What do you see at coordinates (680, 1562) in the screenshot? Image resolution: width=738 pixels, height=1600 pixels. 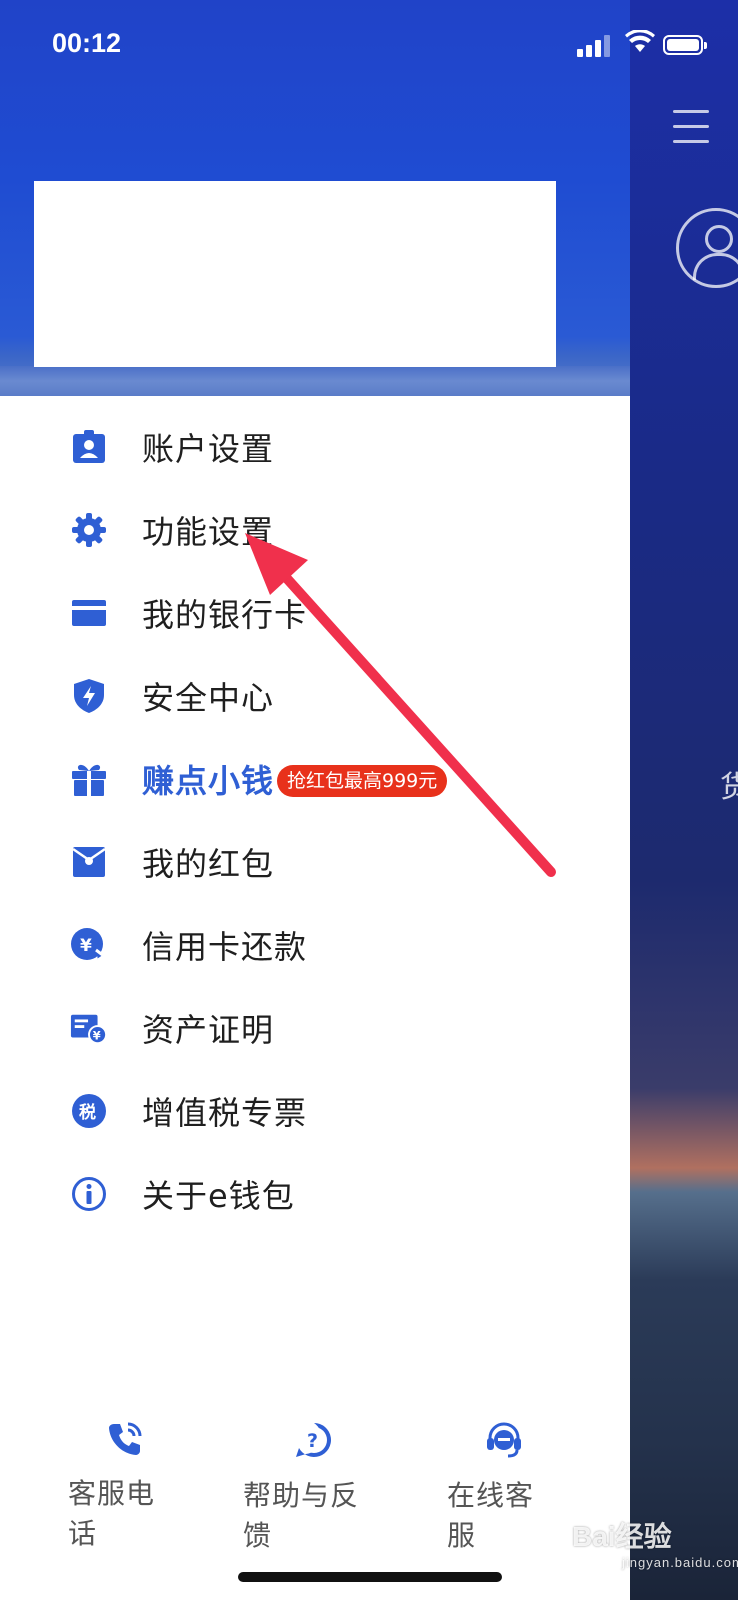 I see `watermark-url: jingyan.baidu.com` at bounding box center [680, 1562].